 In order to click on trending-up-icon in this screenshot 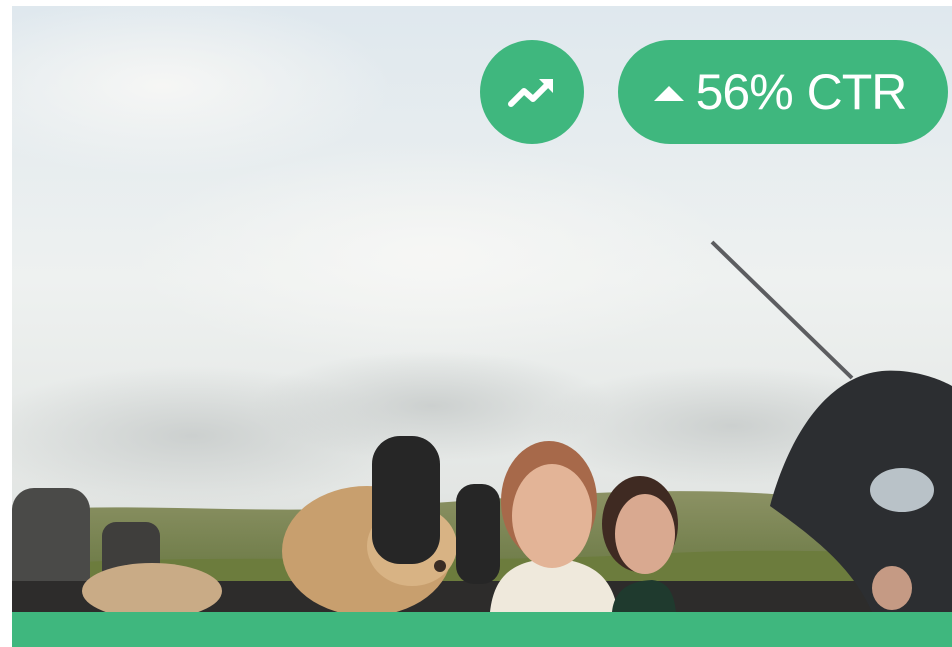, I will do `click(530, 93)`.